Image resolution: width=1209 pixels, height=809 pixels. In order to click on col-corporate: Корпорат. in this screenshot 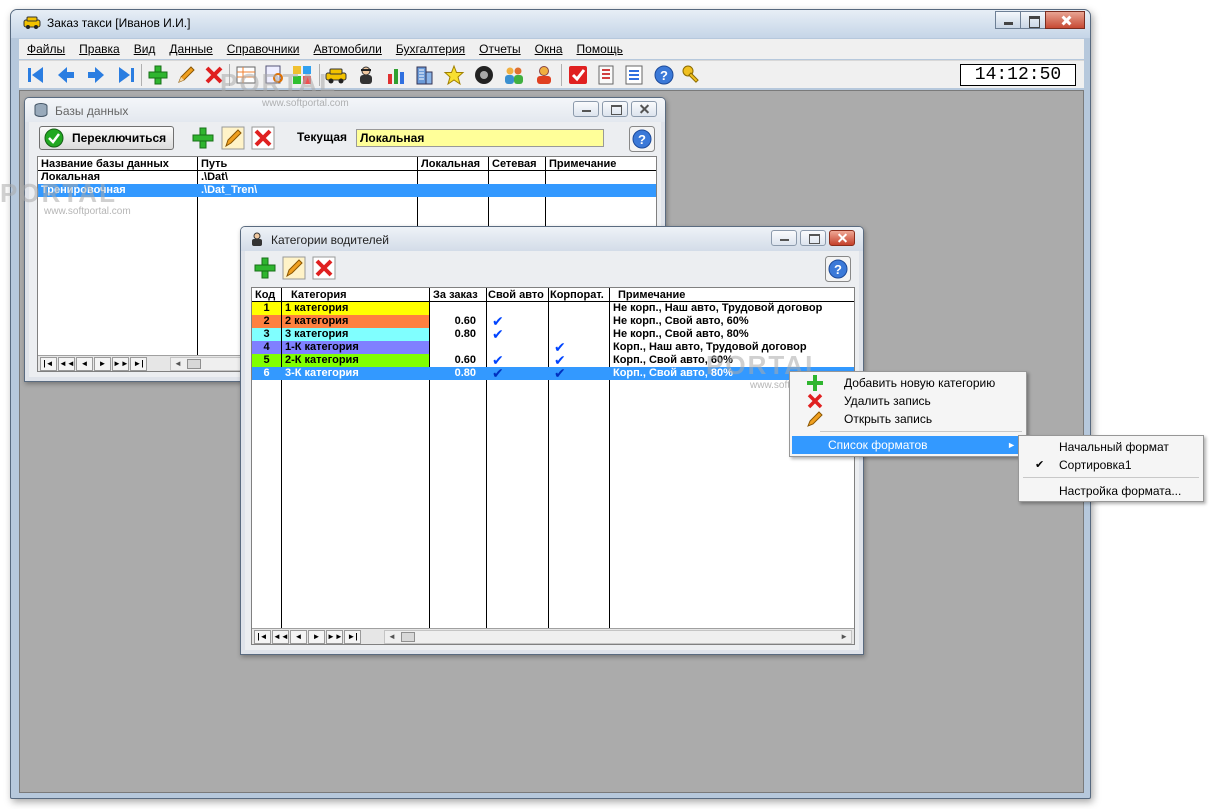, I will do `click(579, 295)`.